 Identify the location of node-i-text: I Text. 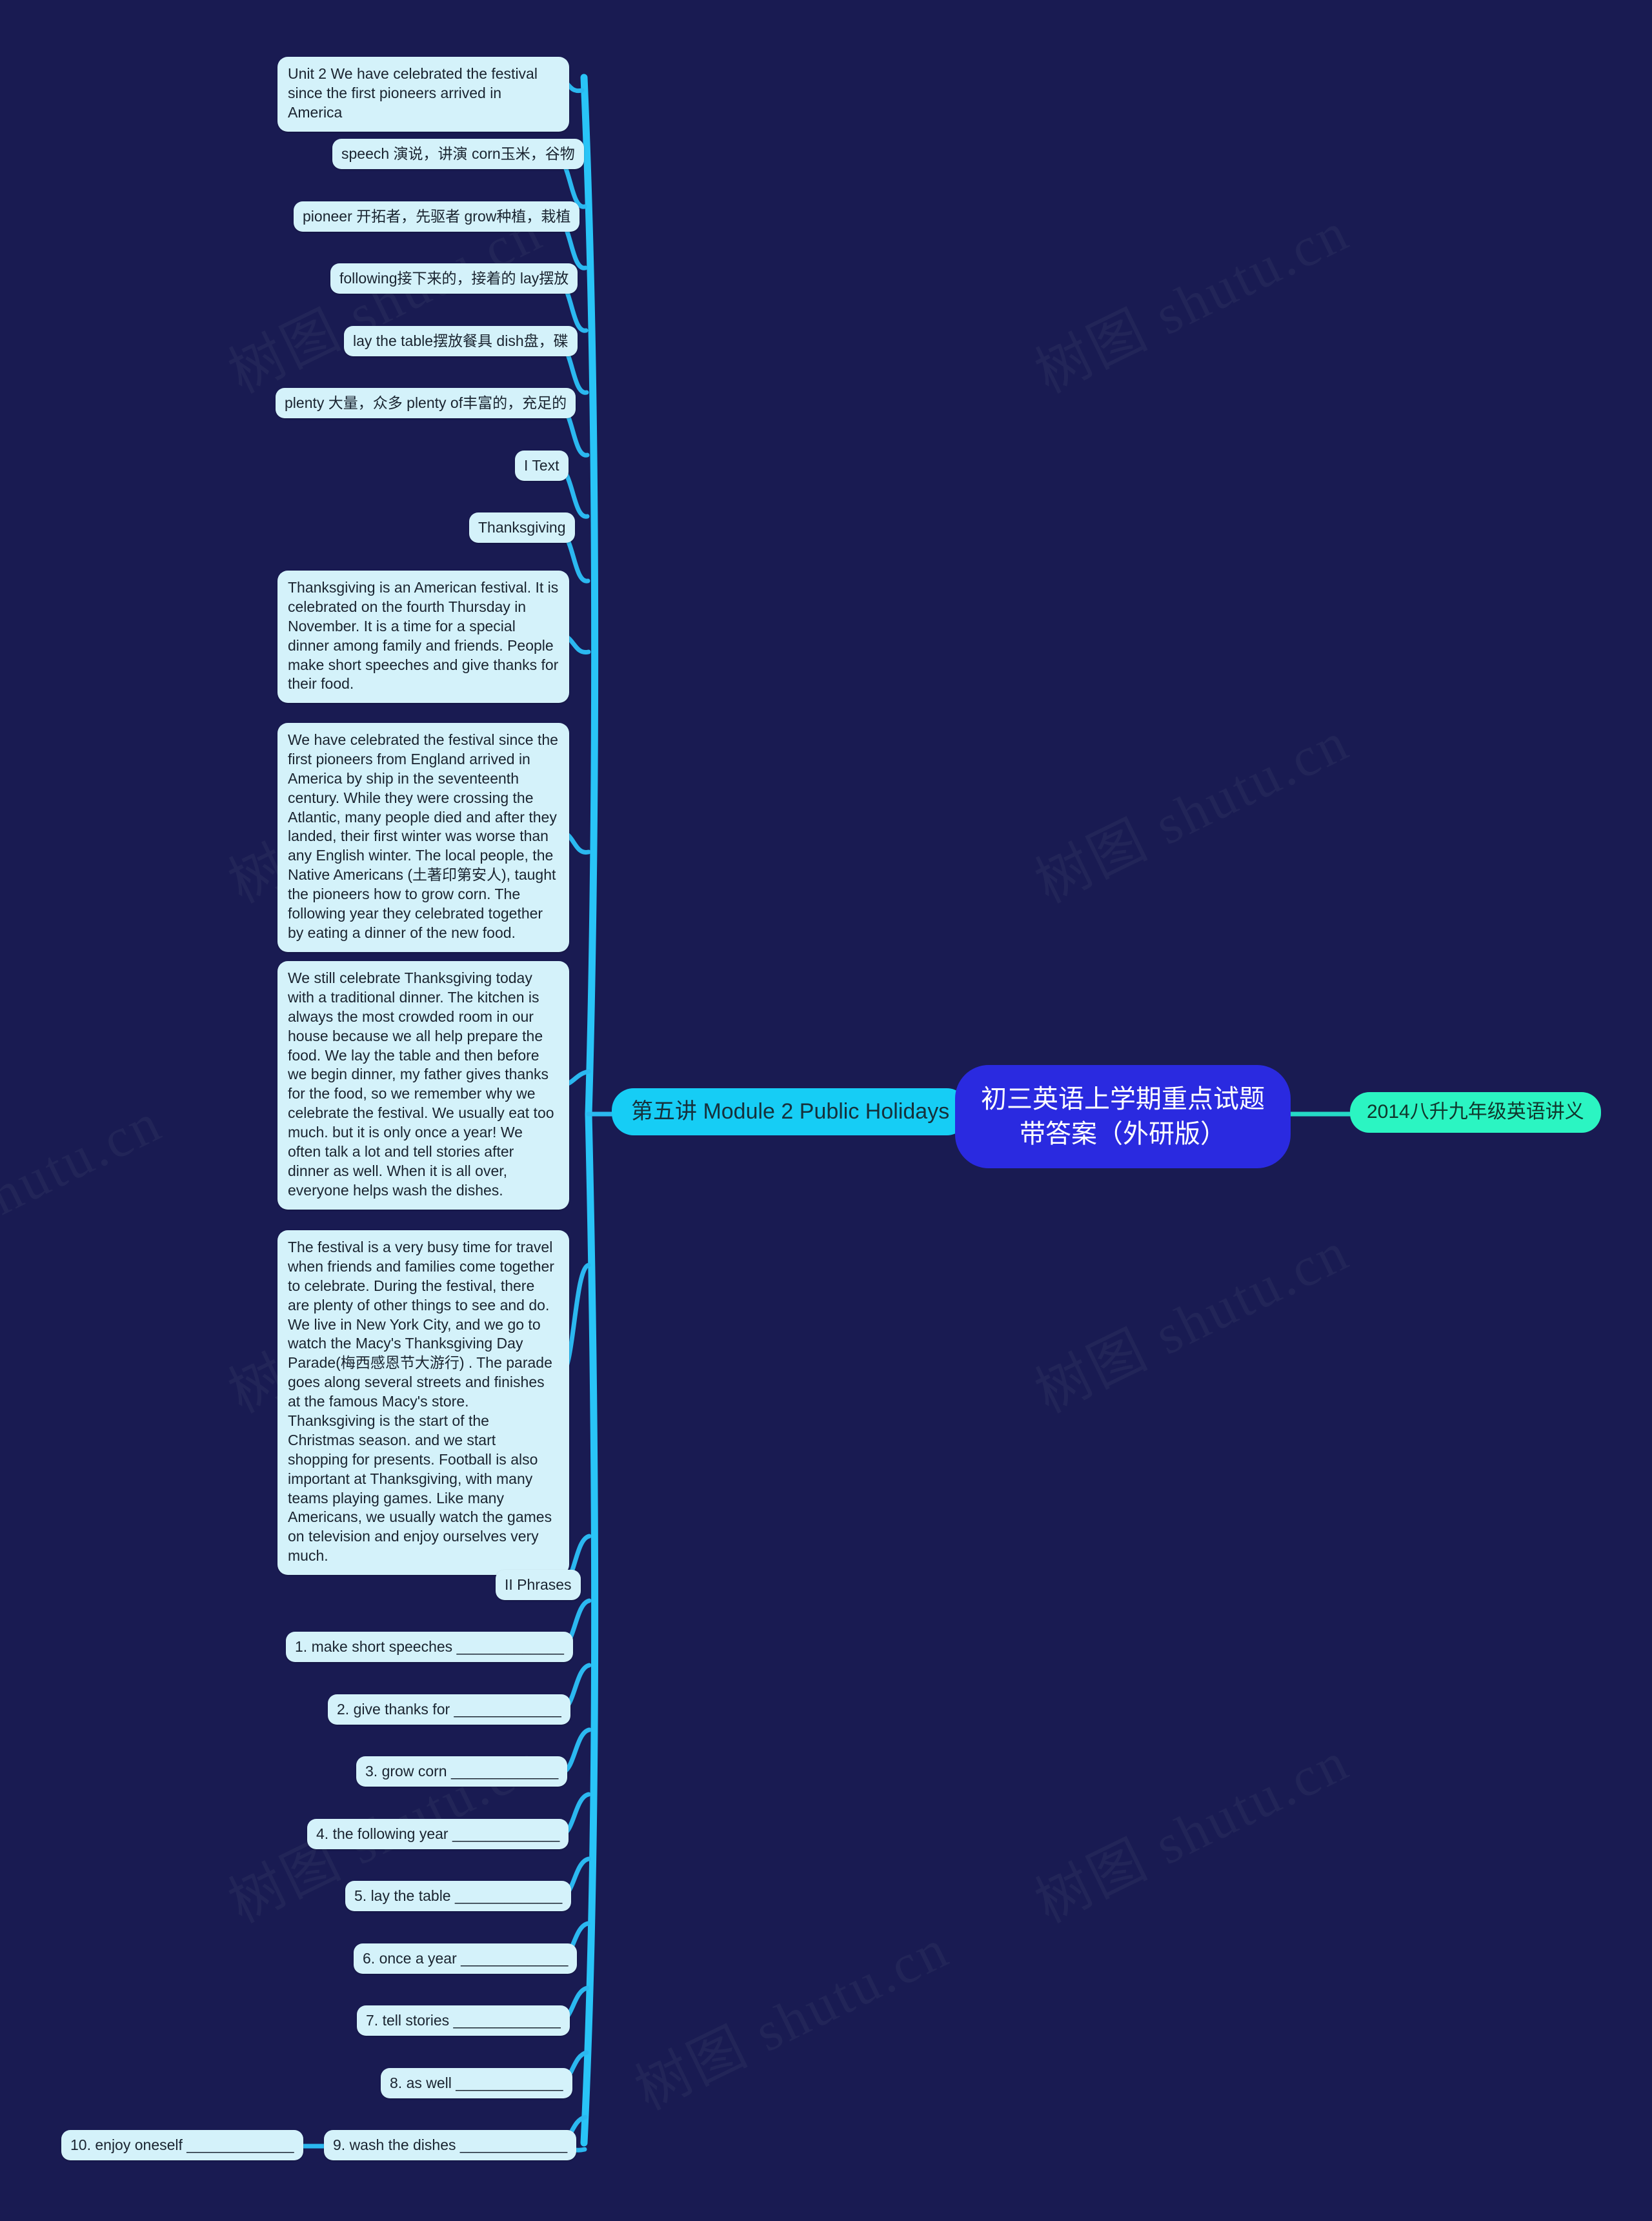
(542, 467).